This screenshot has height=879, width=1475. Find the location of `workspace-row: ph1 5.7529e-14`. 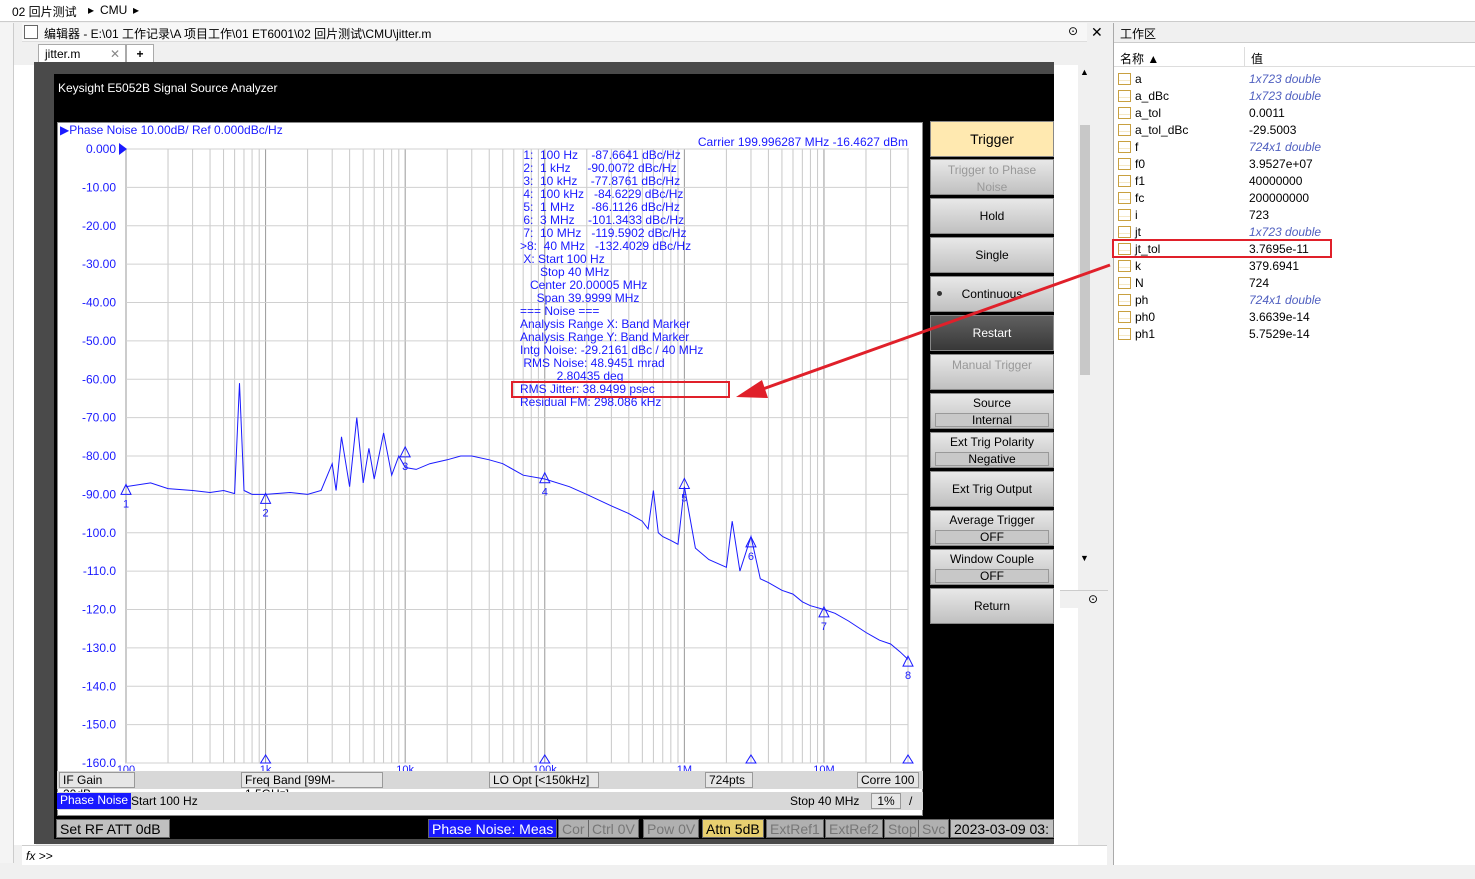

workspace-row: ph1 5.7529e-14 is located at coordinates (1294, 334).